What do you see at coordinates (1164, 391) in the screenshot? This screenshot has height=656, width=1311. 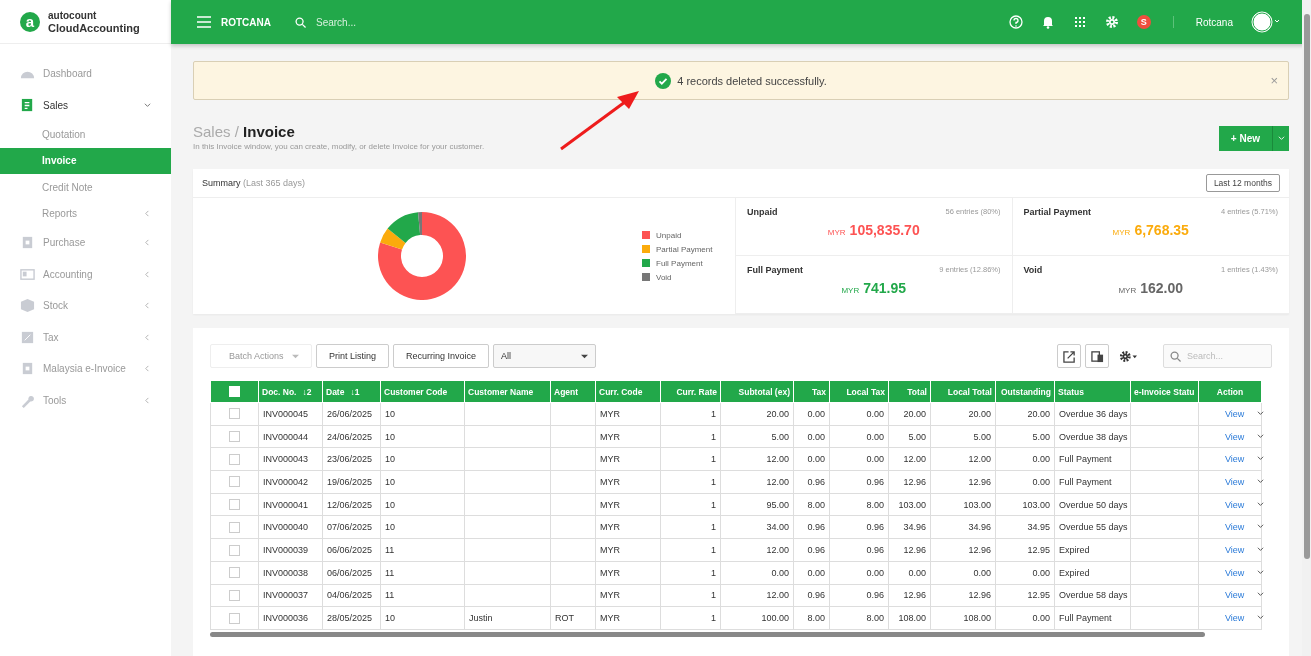 I see `column-header: e-Invoice Statu` at bounding box center [1164, 391].